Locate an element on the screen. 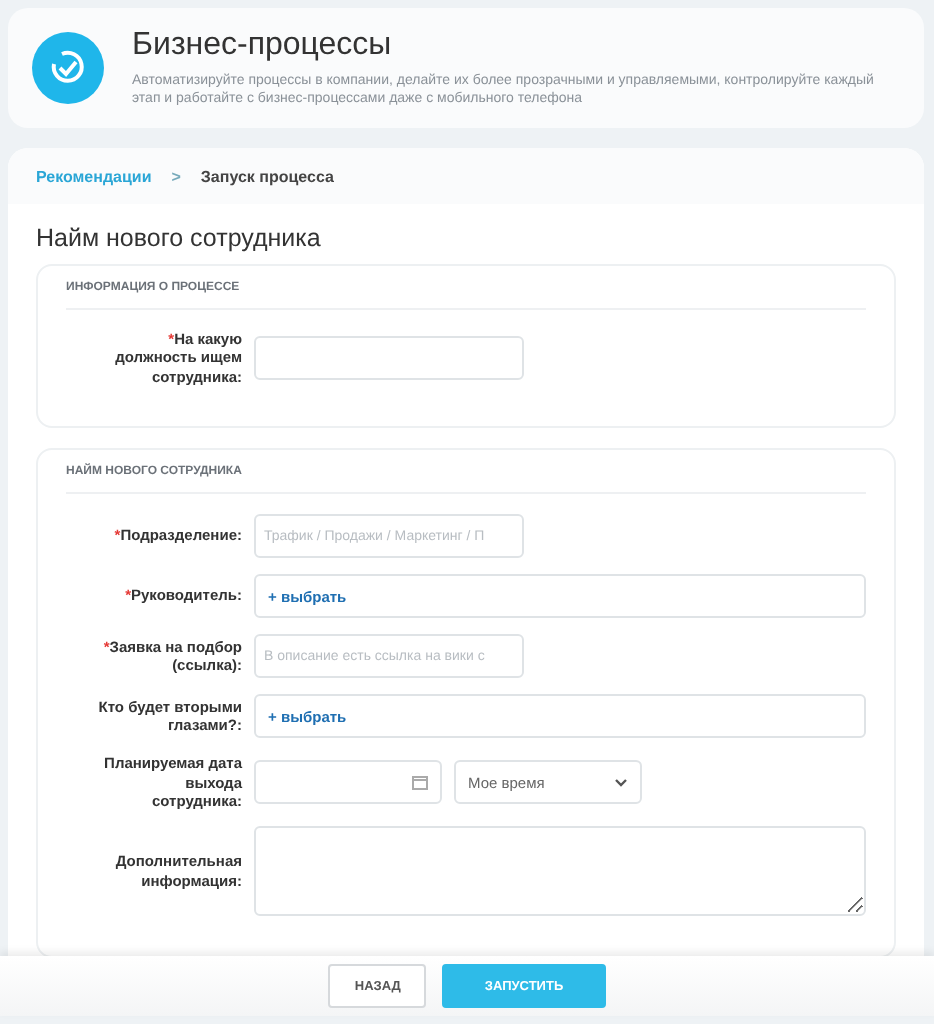  breadcrumb-current: Запуск процесса is located at coordinates (267, 176).